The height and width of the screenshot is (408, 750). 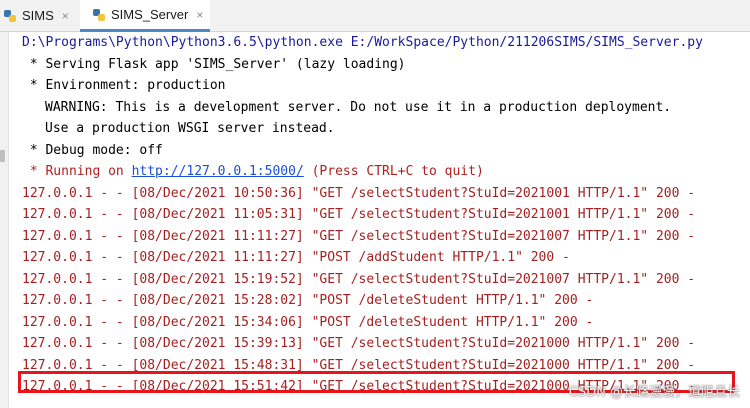 What do you see at coordinates (190, 128) in the screenshot?
I see `warning-line-2: Use a production WSGI server instead.` at bounding box center [190, 128].